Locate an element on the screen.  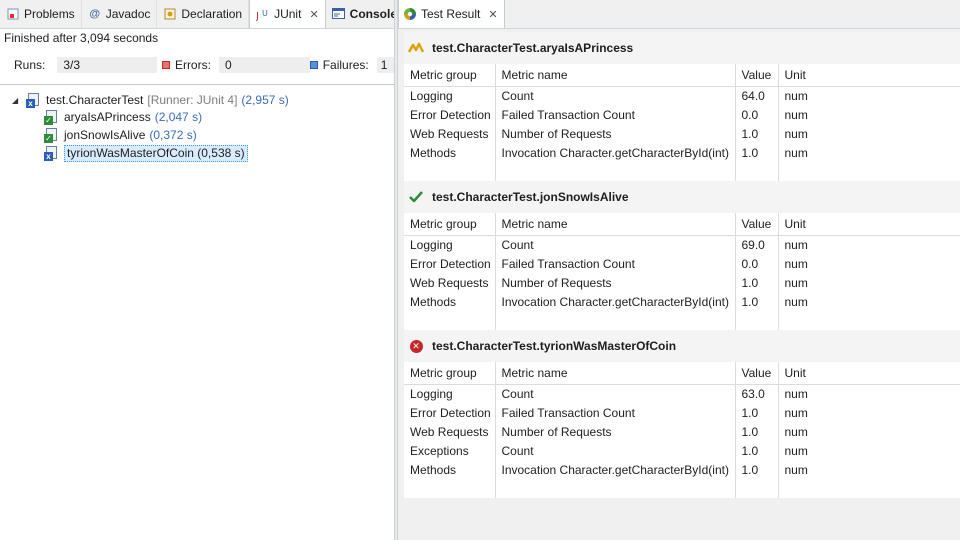
selected-test-label: tyrionWasMasterOfCoin (0,538 s) is located at coordinates (156, 153).